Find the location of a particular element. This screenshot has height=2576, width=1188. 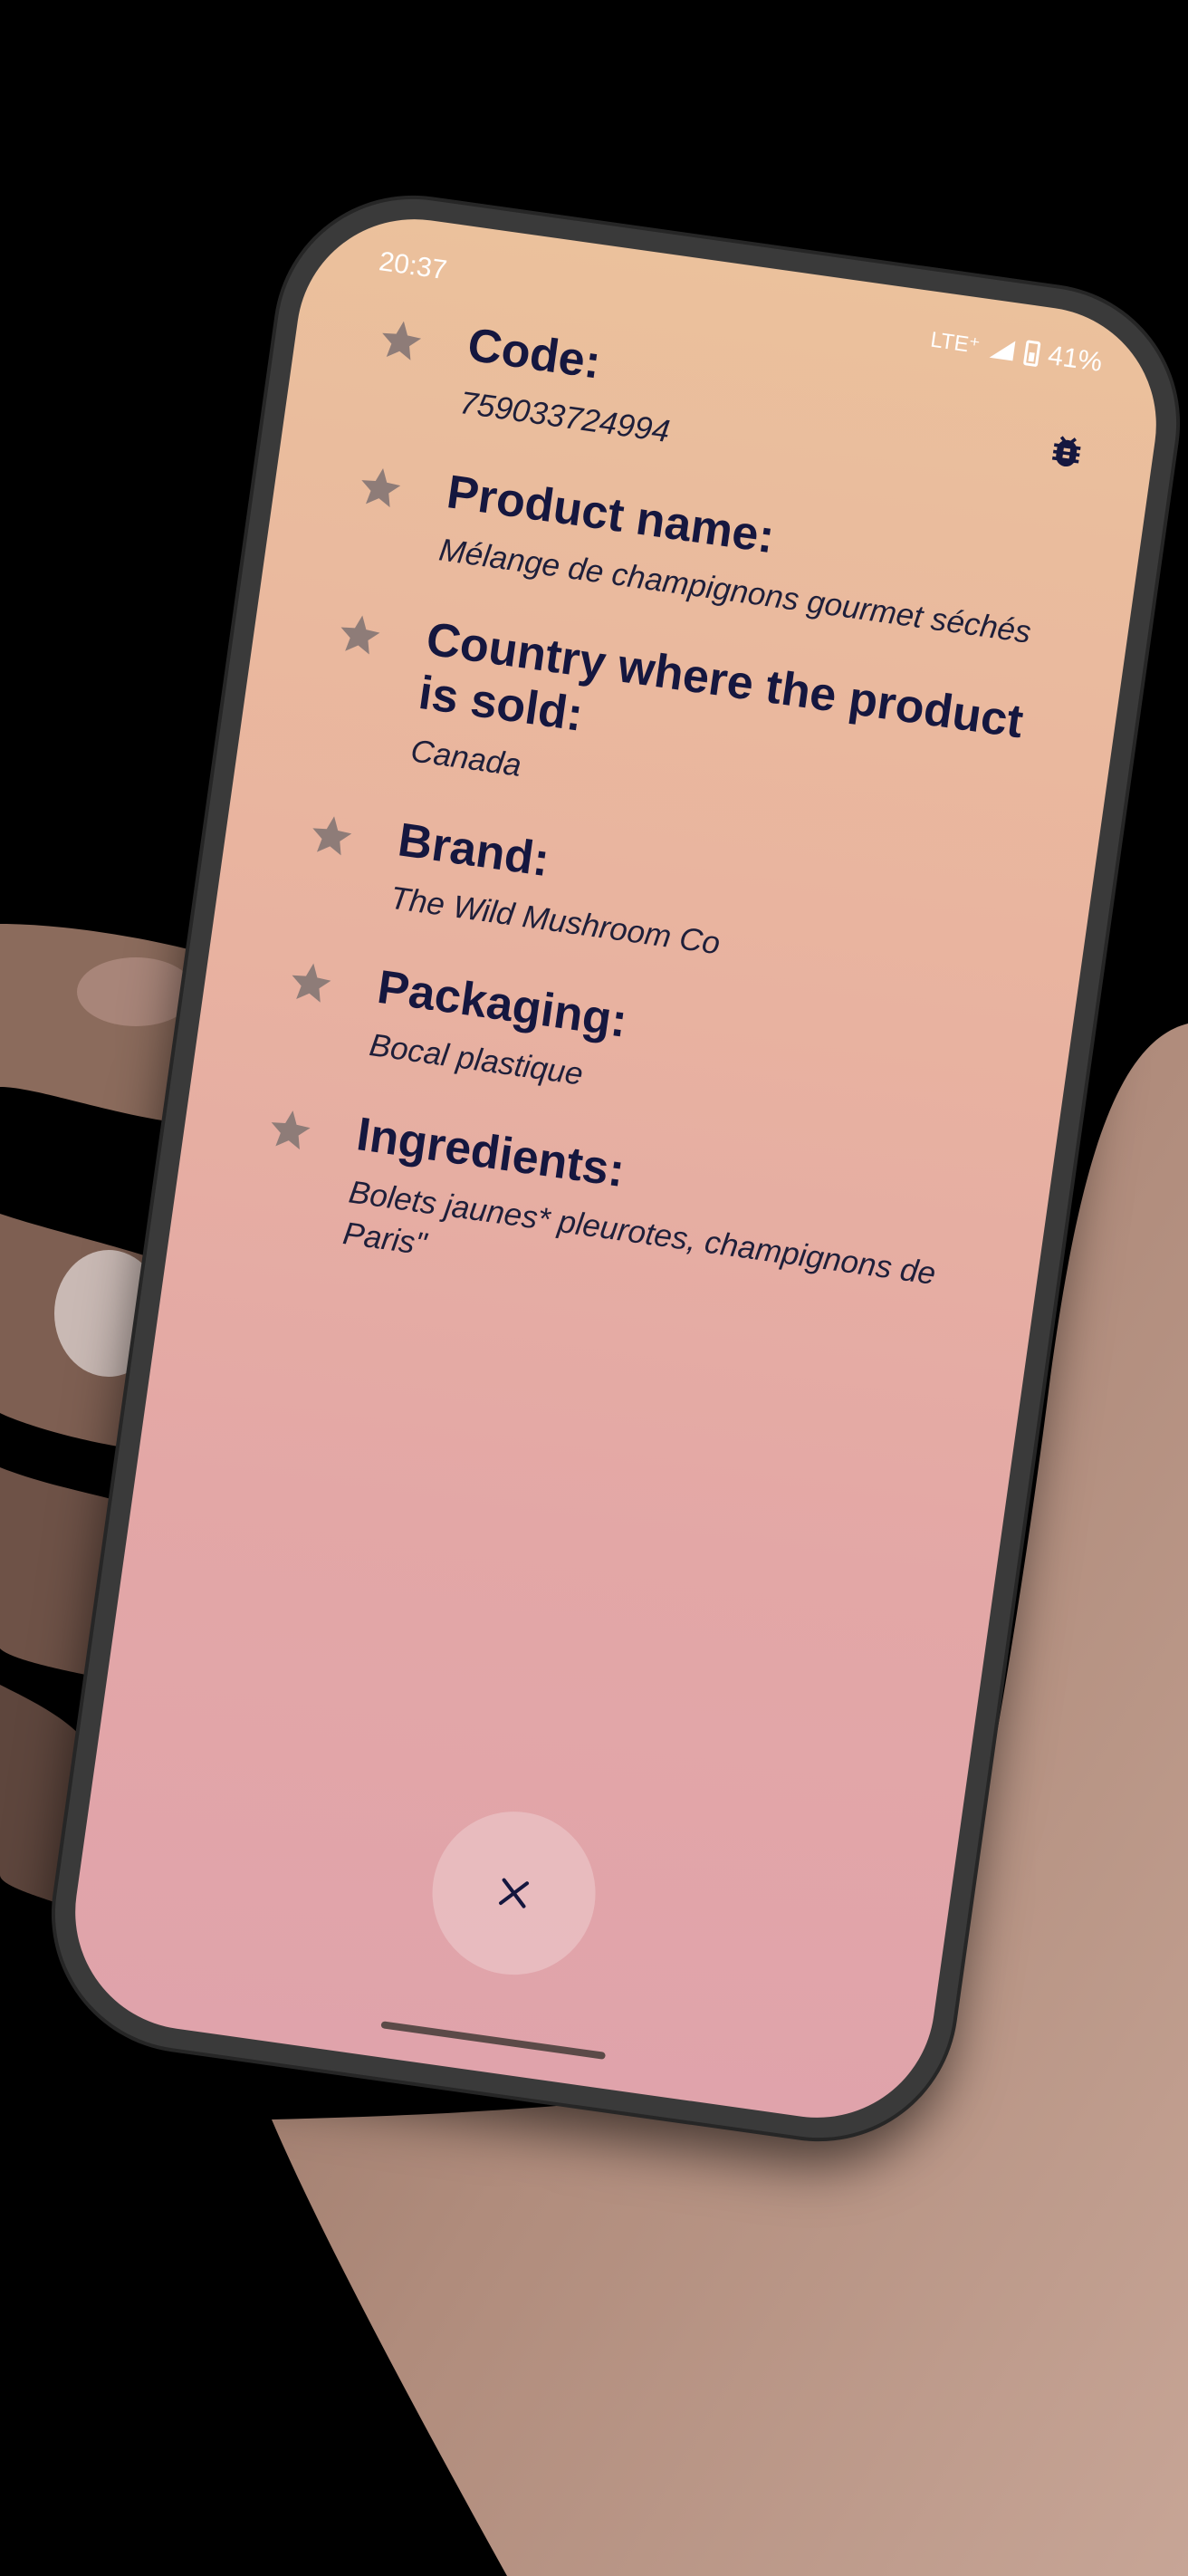

home-indicator is located at coordinates (494, 2040).